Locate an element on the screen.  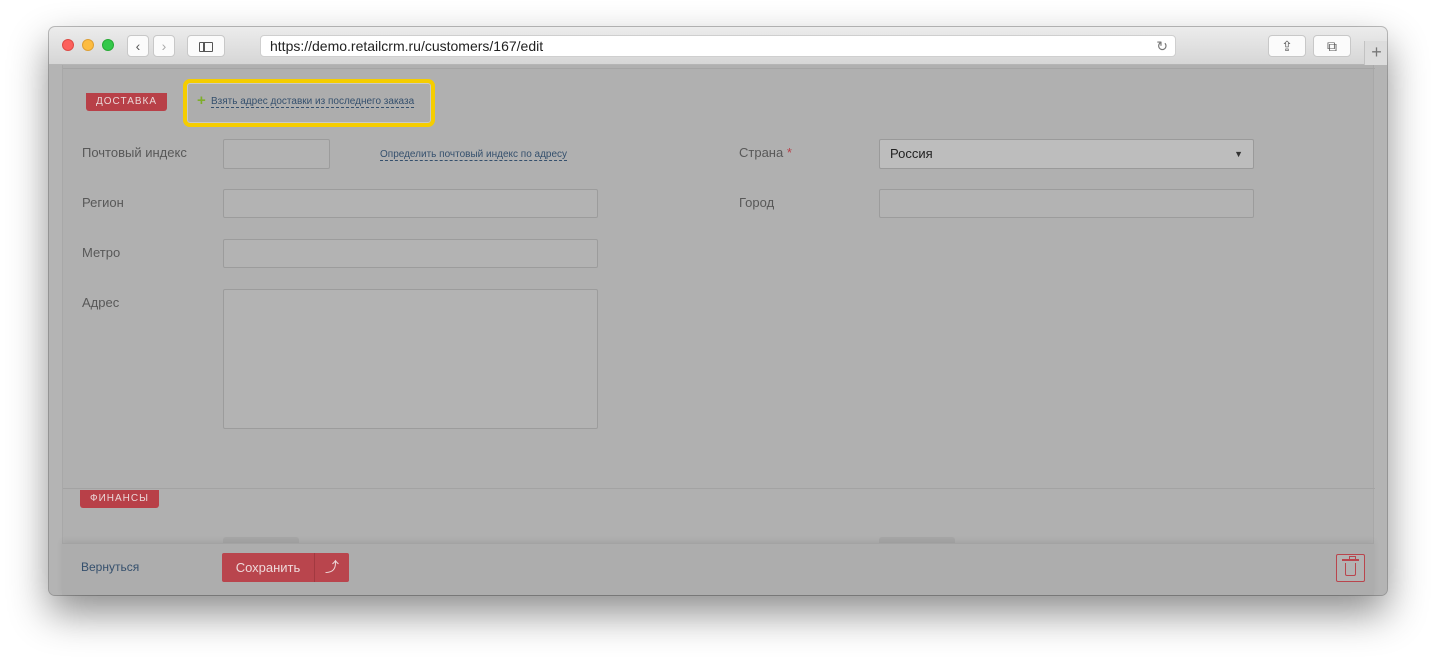
city-label: Город is located at coordinates (757, 202).